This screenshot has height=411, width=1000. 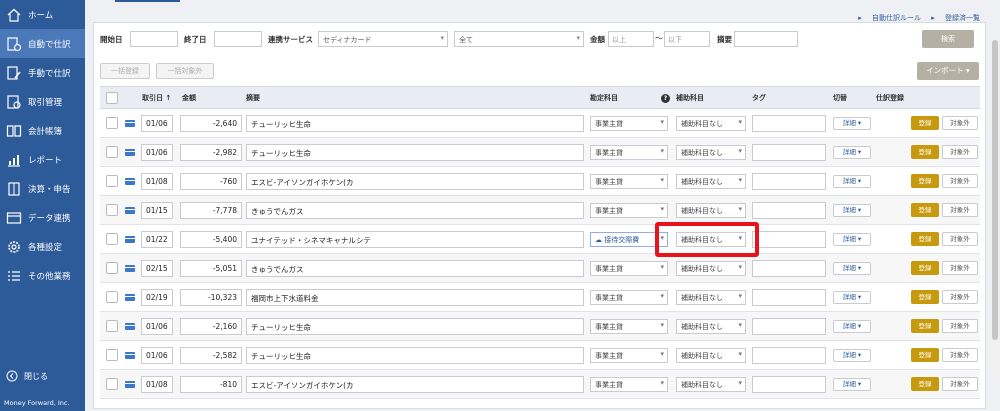 I want to click on registered-list-link: ▸ 登録済一覧, so click(x=955, y=18).